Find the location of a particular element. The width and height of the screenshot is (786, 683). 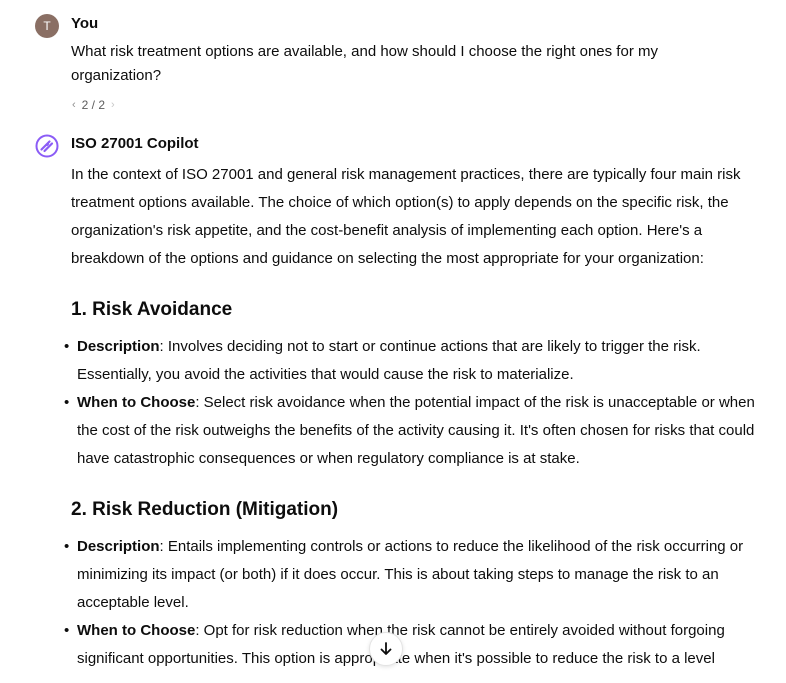

scroll-to-bottom-button is located at coordinates (386, 649).